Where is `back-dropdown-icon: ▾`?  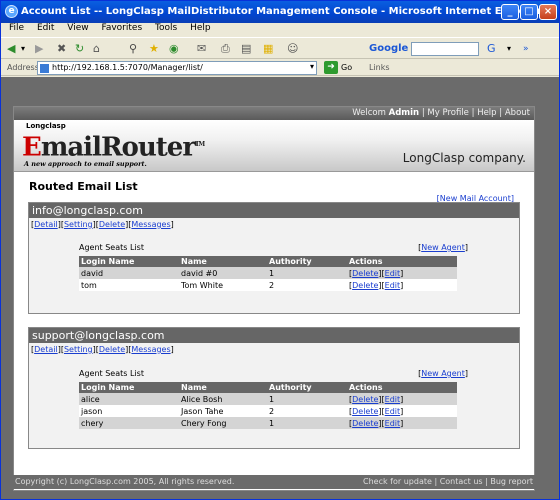
back-dropdown-icon: ▾ is located at coordinates (23, 49).